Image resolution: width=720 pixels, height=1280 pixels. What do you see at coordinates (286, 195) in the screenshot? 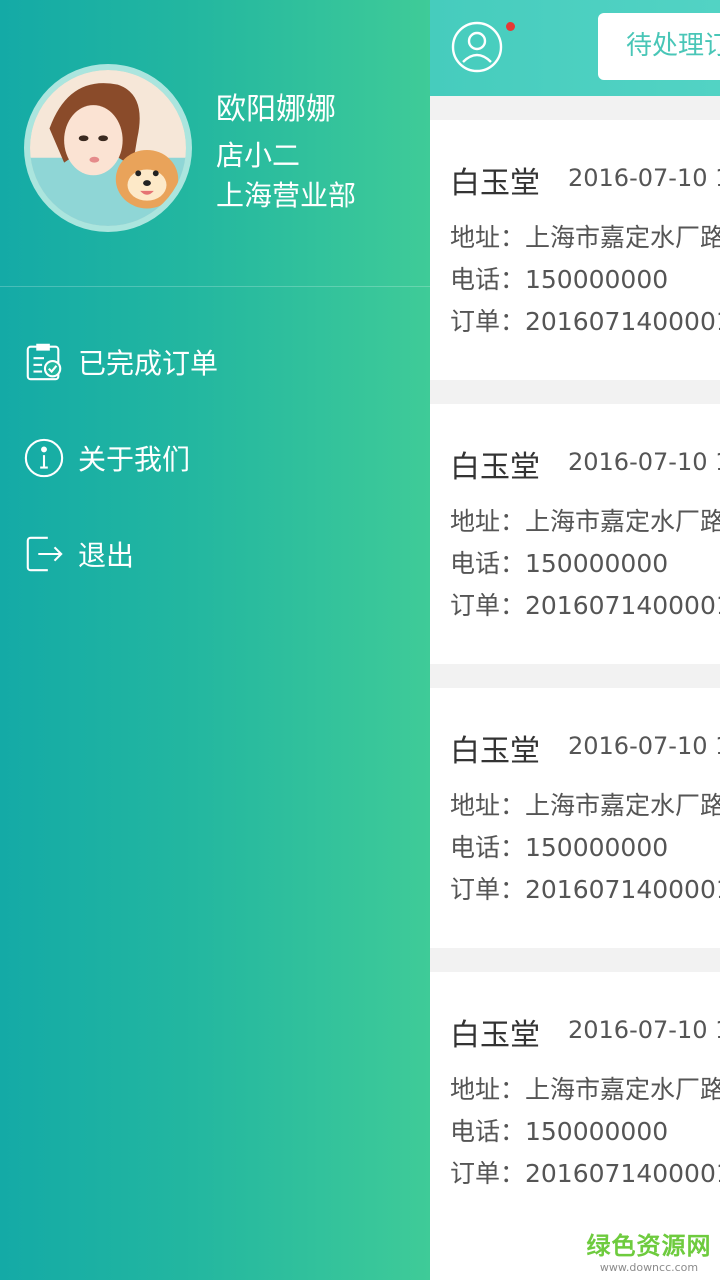
I see `profile-department: 上海营业部` at bounding box center [286, 195].